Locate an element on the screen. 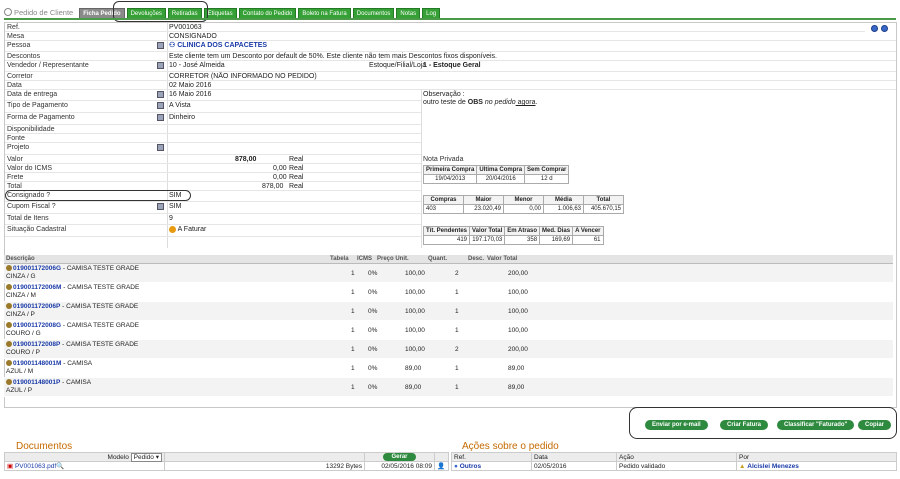 Image resolution: width=900 pixels, height=479 pixels. modelo-select: Pedido ▾ is located at coordinates (146, 457).